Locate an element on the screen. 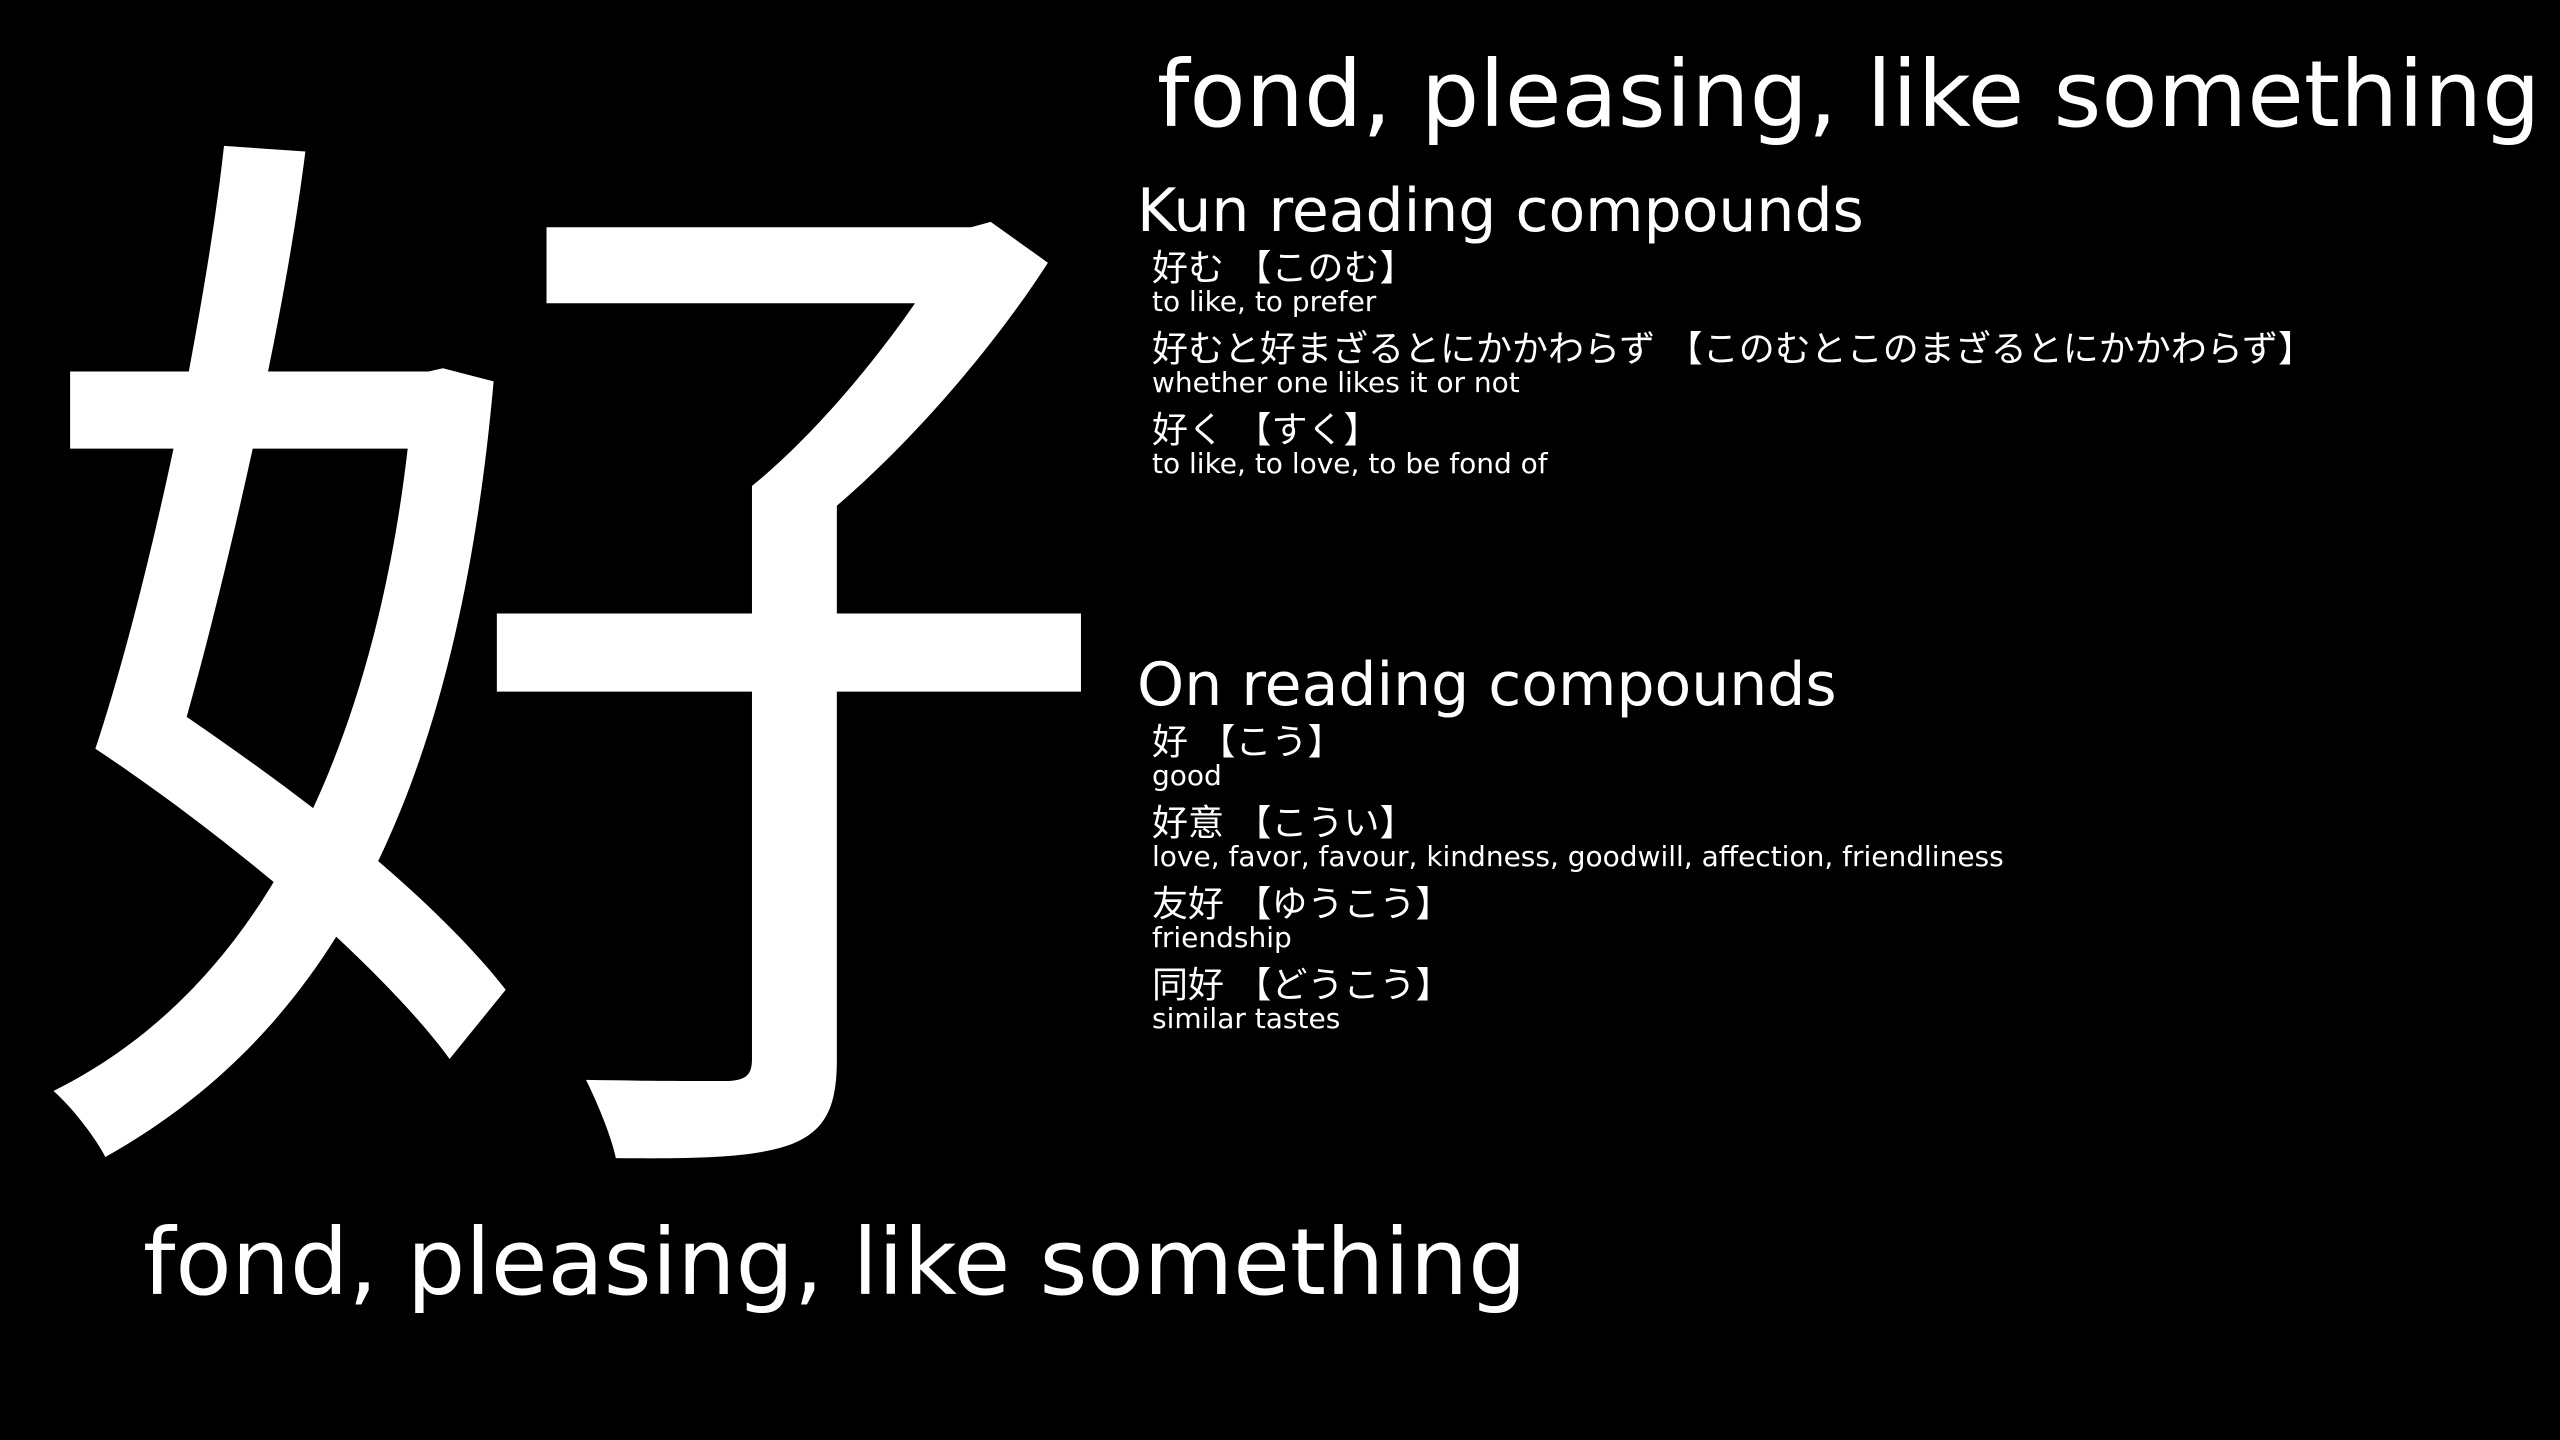  compound-word: 同好 【どうこう】 is located at coordinates (1302, 985).